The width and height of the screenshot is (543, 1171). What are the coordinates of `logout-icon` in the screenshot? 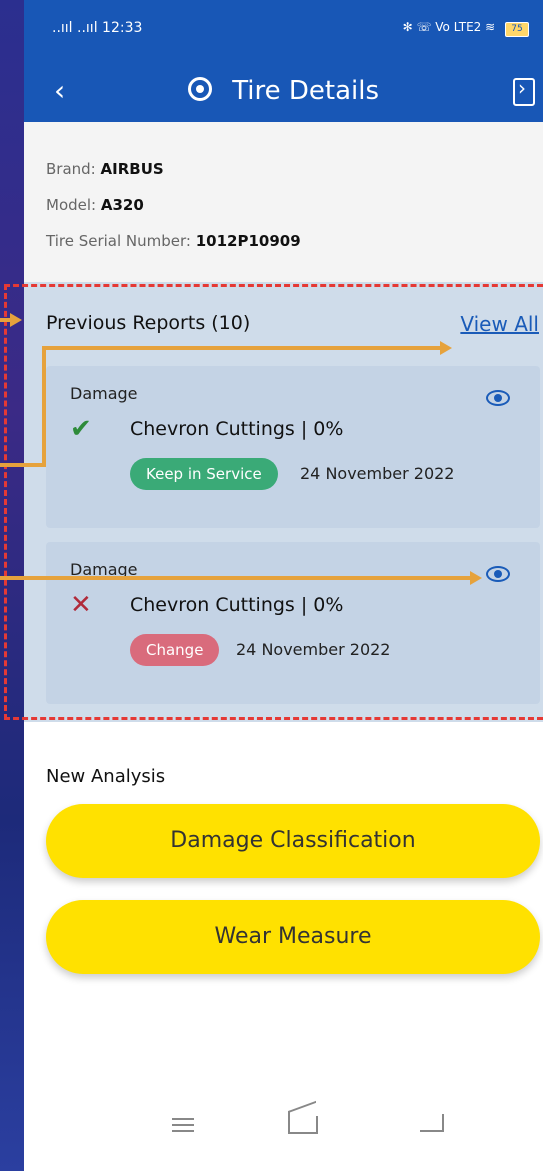 It's located at (524, 91).